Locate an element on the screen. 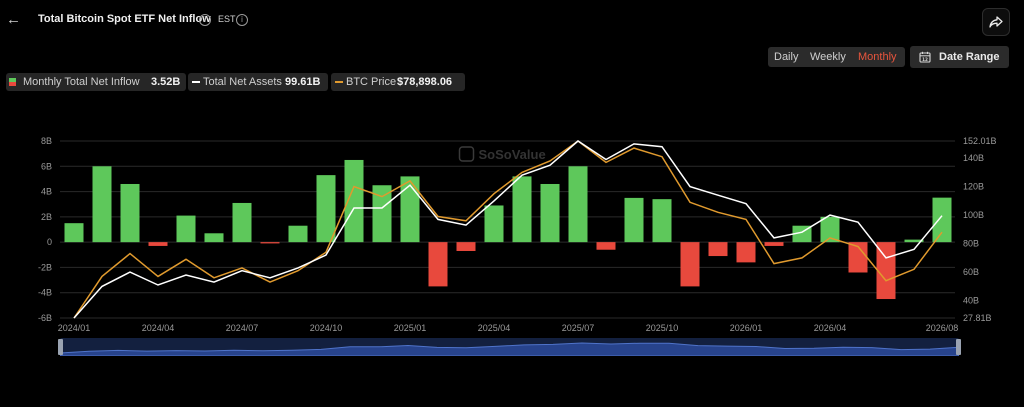 The width and height of the screenshot is (1024, 407). y-tick-left: 6B is located at coordinates (46, 166).